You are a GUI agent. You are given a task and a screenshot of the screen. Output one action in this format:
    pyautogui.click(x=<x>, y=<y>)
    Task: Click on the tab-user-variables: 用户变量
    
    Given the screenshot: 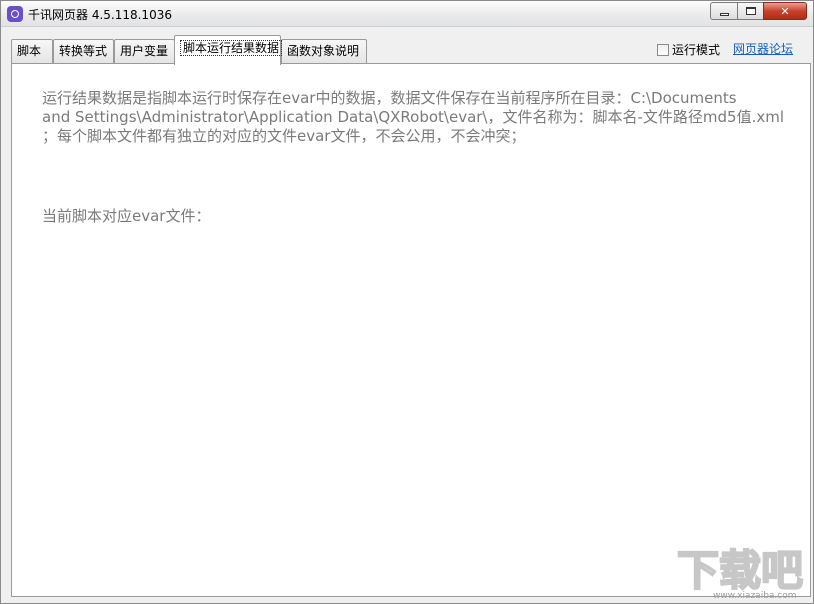 What is the action you would take?
    pyautogui.click(x=144, y=51)
    